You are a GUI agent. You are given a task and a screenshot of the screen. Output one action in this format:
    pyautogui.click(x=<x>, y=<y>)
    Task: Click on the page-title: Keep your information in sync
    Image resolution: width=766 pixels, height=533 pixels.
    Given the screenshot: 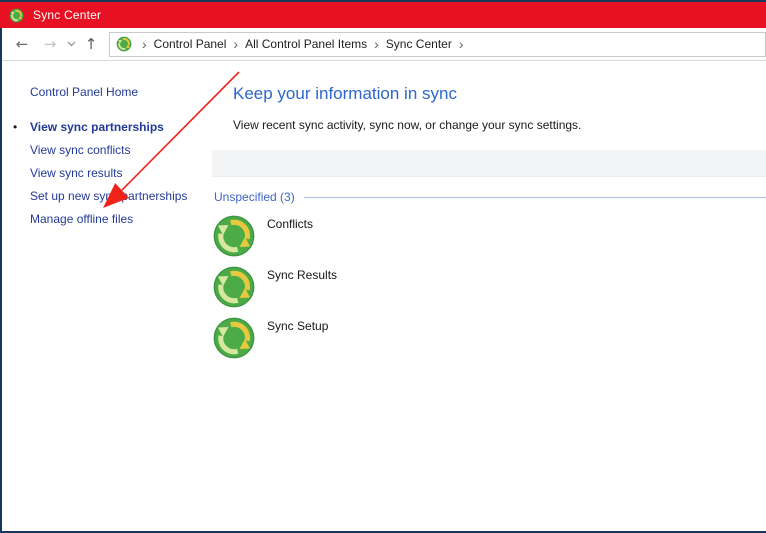 What is the action you would take?
    pyautogui.click(x=345, y=93)
    